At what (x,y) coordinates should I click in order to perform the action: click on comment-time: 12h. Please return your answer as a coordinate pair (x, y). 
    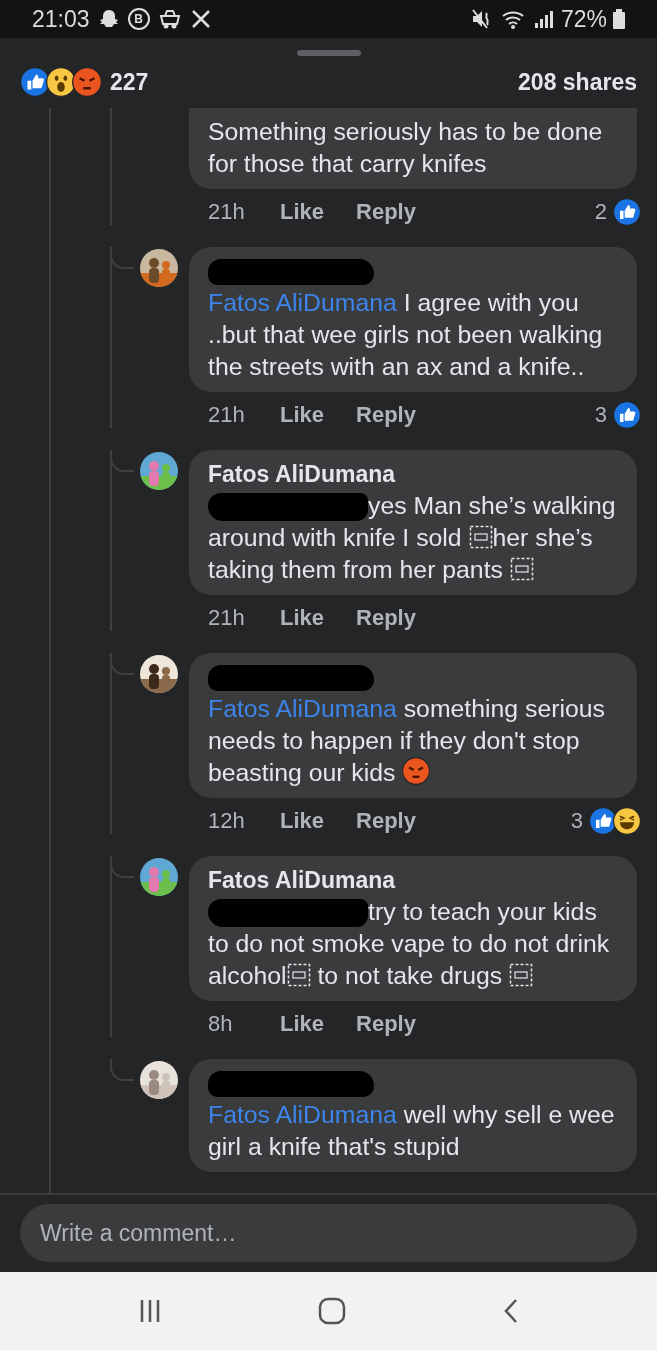
    Looking at the image, I should click on (227, 821).